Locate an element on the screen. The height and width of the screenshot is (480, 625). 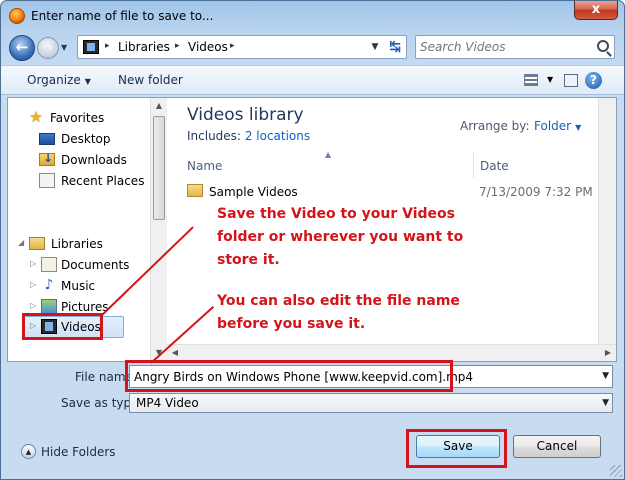
arrange-by-label: Arrange by: is located at coordinates (495, 126).